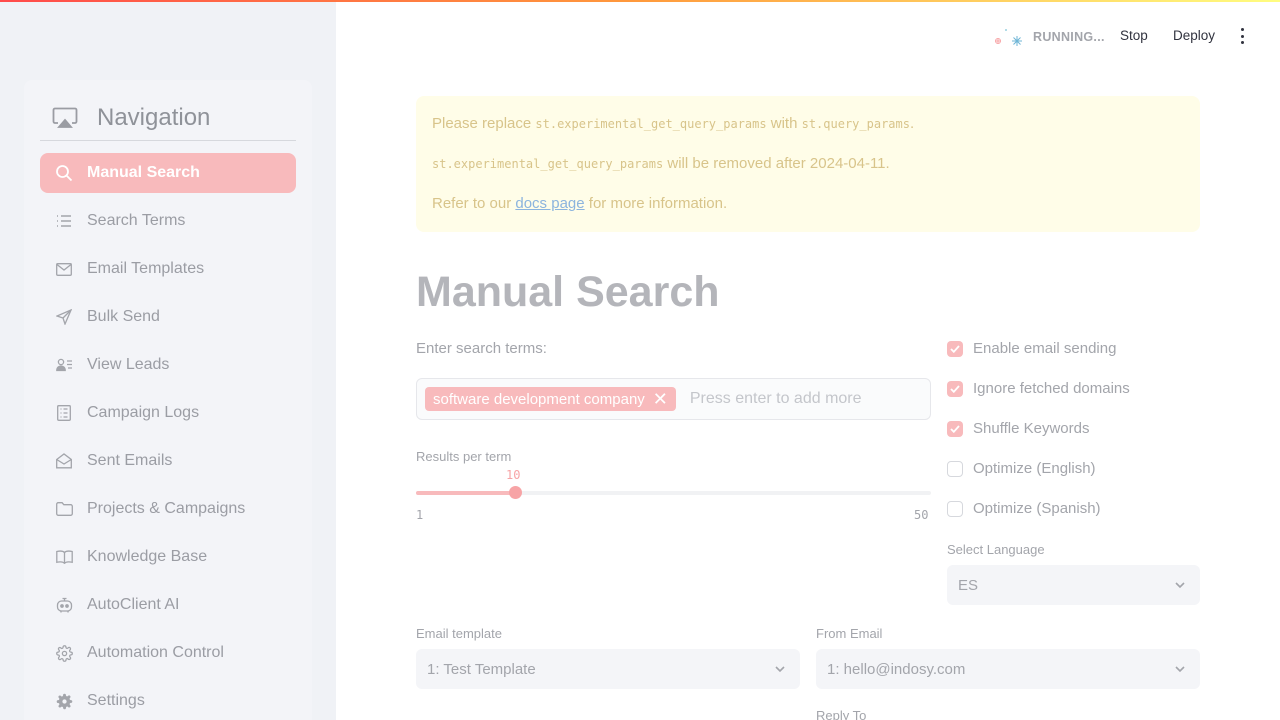  Describe the element at coordinates (481, 348) in the screenshot. I see `search-terms-label: Enter search terms:` at that location.